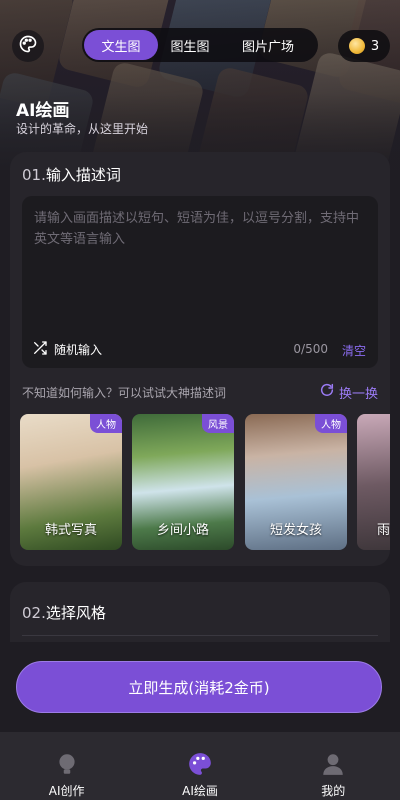  What do you see at coordinates (83, 175) in the screenshot?
I see `section-label: 输入描述词` at bounding box center [83, 175].